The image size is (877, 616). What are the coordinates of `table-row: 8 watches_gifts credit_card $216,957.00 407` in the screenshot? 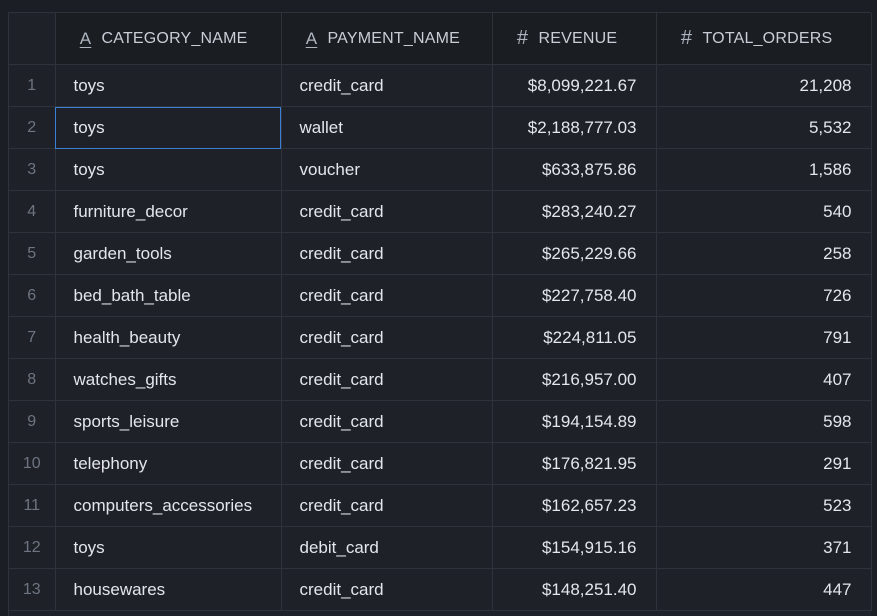 It's located at (440, 379).